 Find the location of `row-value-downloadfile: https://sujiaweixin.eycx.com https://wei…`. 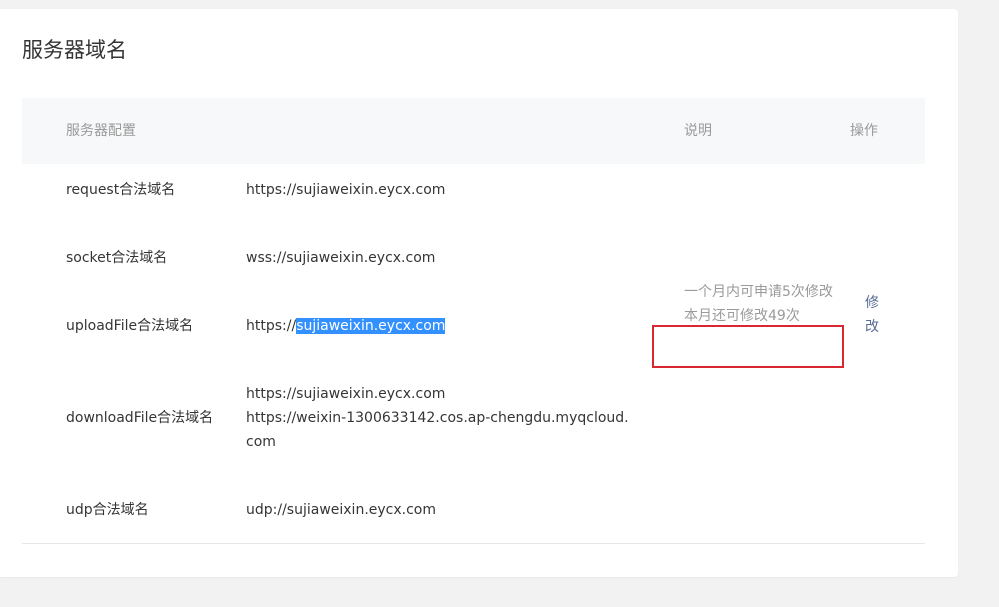

row-value-downloadfile: https://sujiaweixin.eycx.com https://wei… is located at coordinates (441, 418).